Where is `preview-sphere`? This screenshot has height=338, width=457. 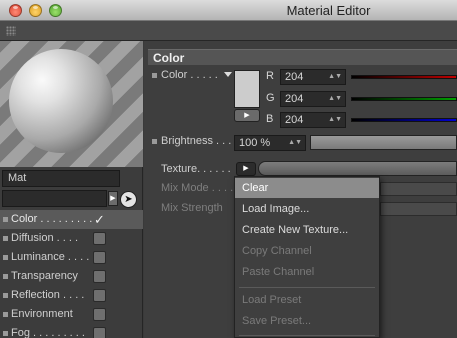 preview-sphere is located at coordinates (61, 101).